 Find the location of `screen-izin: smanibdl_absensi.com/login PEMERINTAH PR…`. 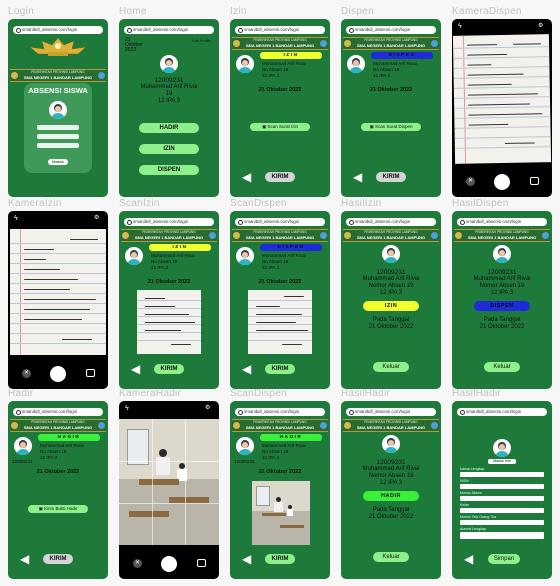

screen-izin: smanibdl_absensi.com/login PEMERINTAH PR… is located at coordinates (280, 108).